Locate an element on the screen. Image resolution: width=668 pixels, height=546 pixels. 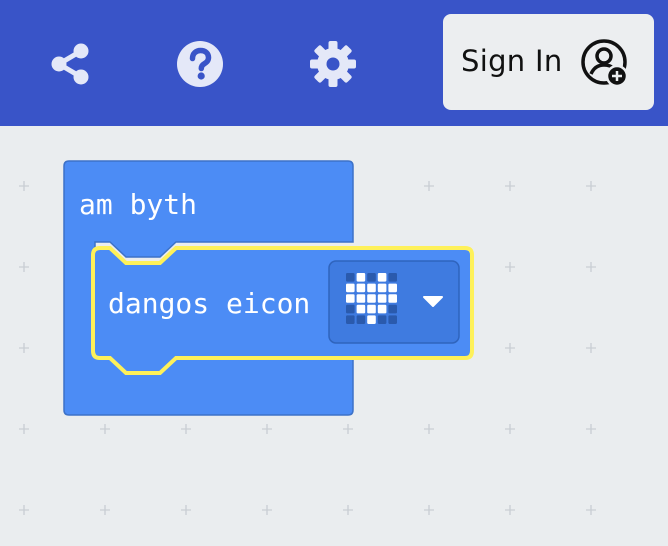
show-icon-label: dangos eicon is located at coordinates (209, 303).